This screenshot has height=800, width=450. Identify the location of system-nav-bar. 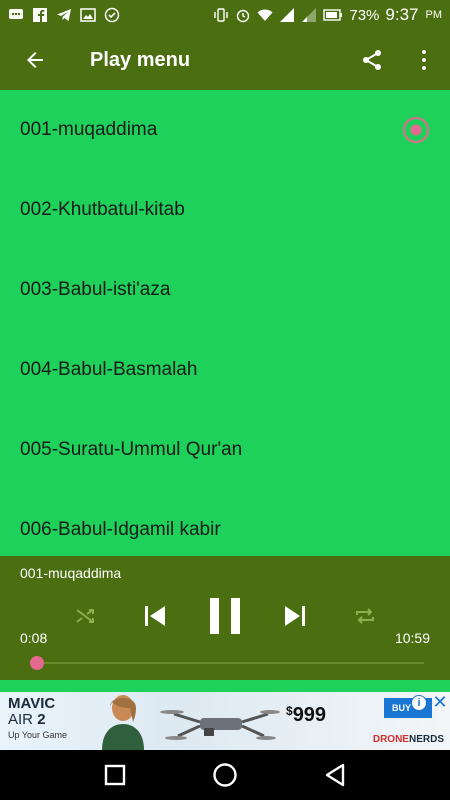
(225, 775).